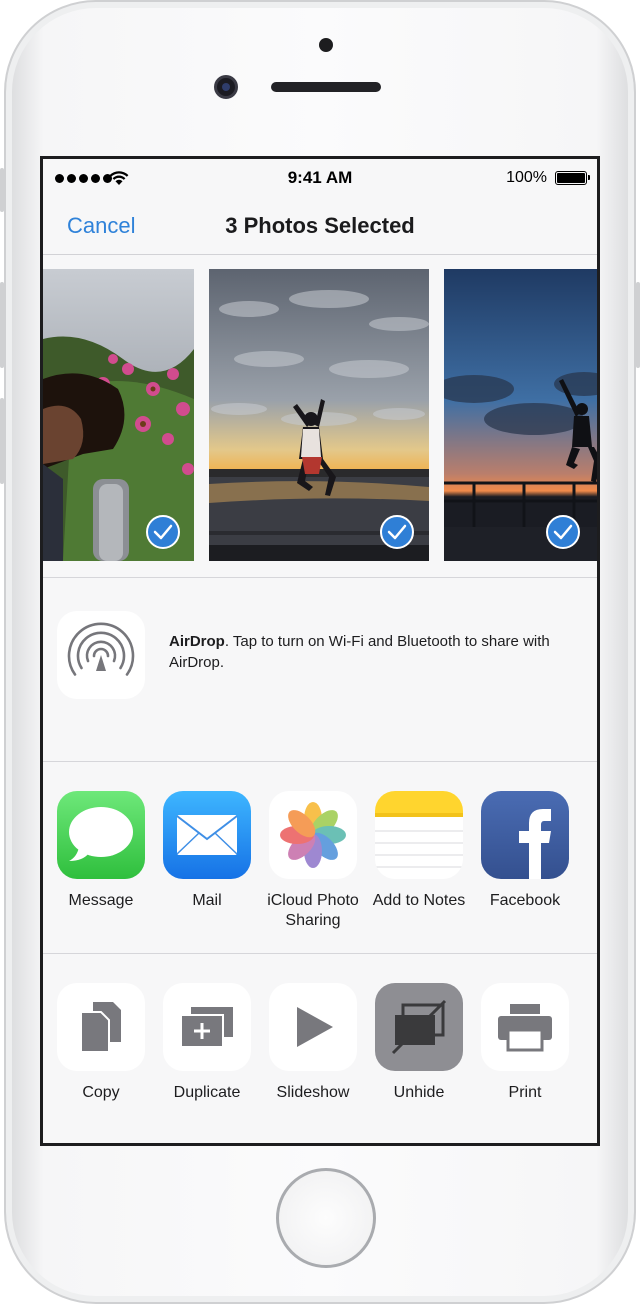 This screenshot has width=640, height=1306. I want to click on unhide-icon, so click(419, 1027).